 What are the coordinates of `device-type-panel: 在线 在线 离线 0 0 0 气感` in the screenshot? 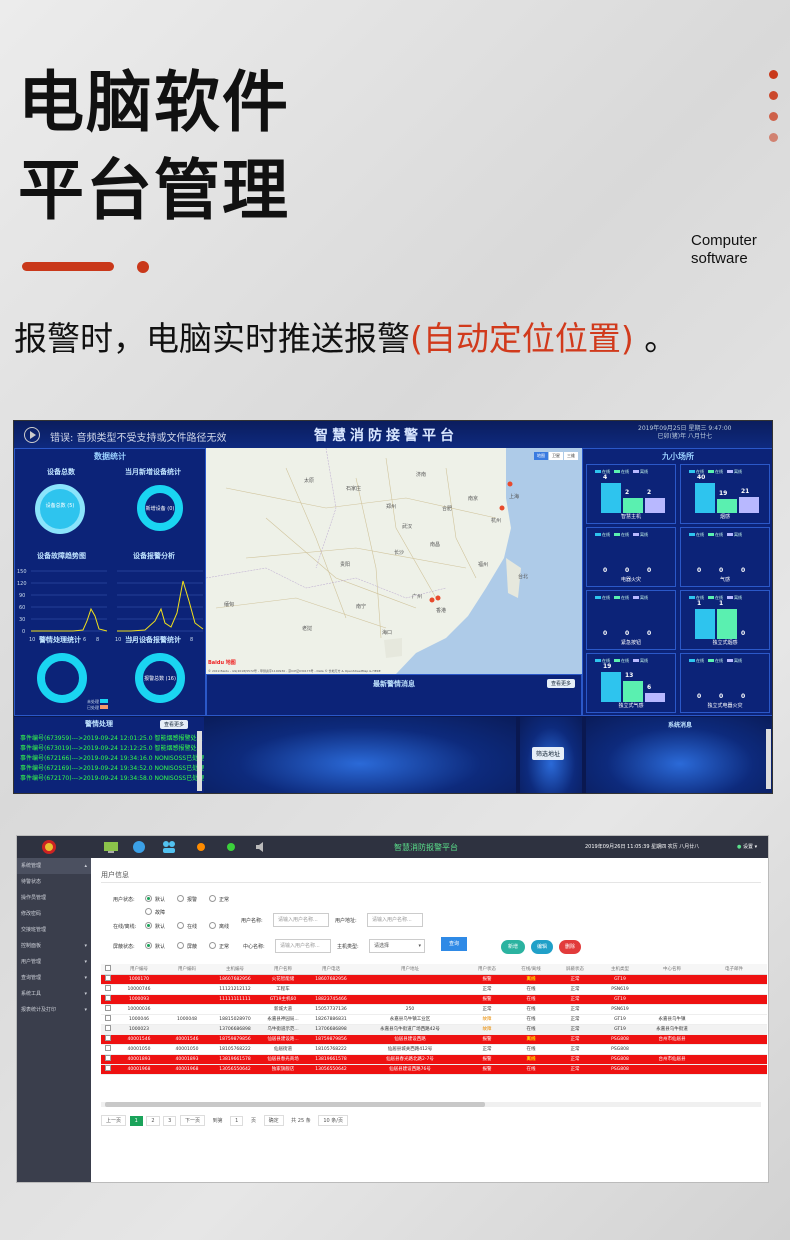 It's located at (725, 557).